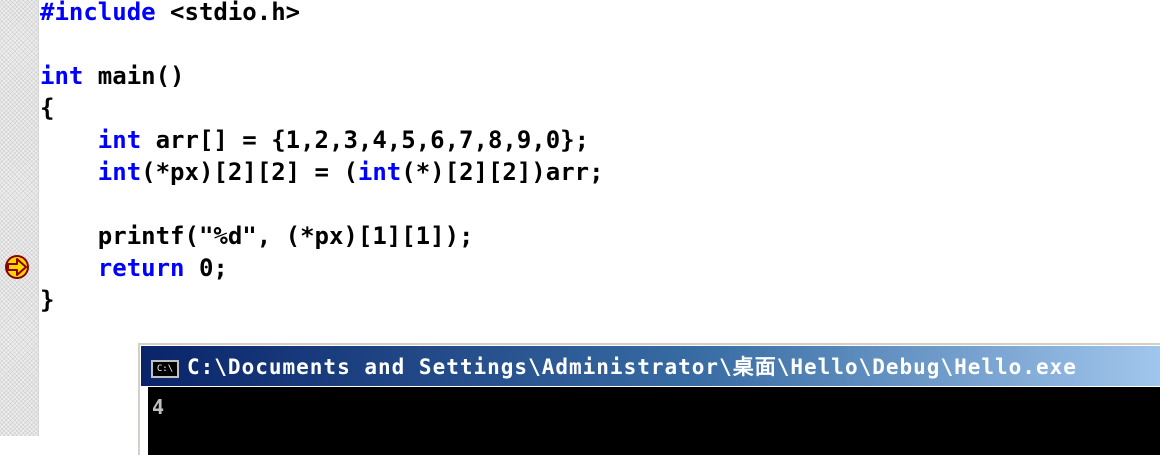 The image size is (1160, 455). I want to click on code-line: int(*px)[2][2] = (int(*)[2][2])arr;, so click(322, 172).